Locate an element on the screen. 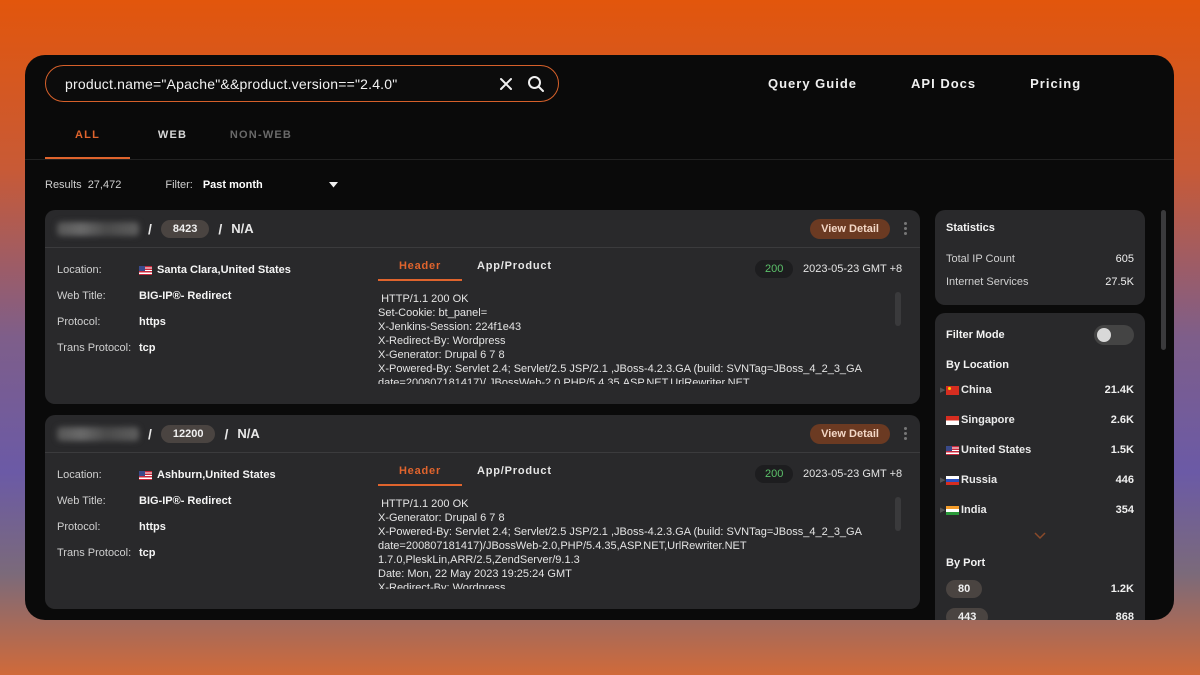 The height and width of the screenshot is (675, 1200). card-header: / 12200 / N/A View Detail is located at coordinates (482, 434).